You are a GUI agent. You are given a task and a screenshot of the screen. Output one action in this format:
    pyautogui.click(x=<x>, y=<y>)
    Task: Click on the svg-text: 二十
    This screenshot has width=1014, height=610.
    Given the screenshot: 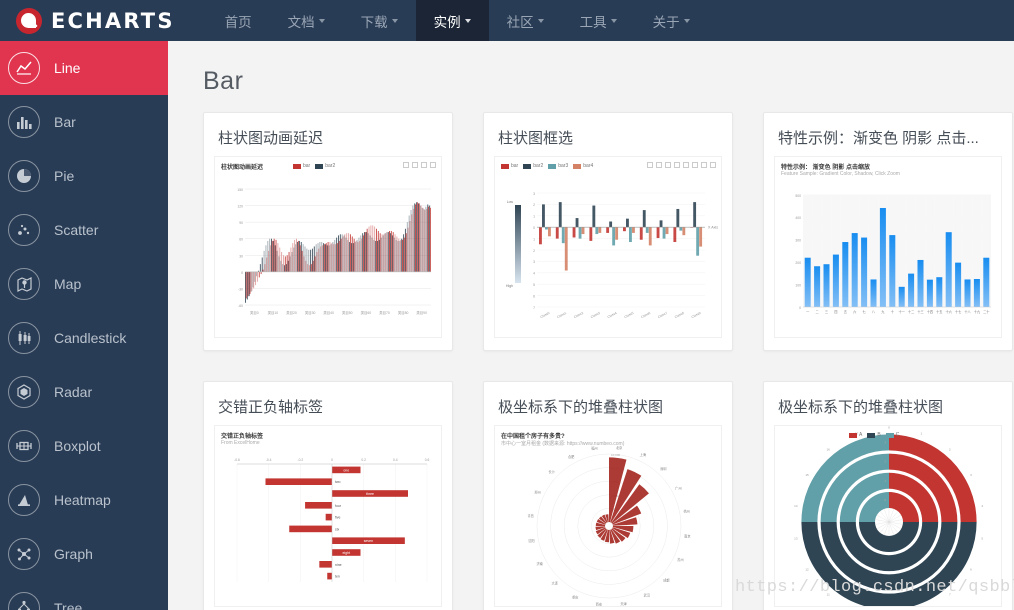 What is the action you would take?
    pyautogui.click(x=986, y=311)
    